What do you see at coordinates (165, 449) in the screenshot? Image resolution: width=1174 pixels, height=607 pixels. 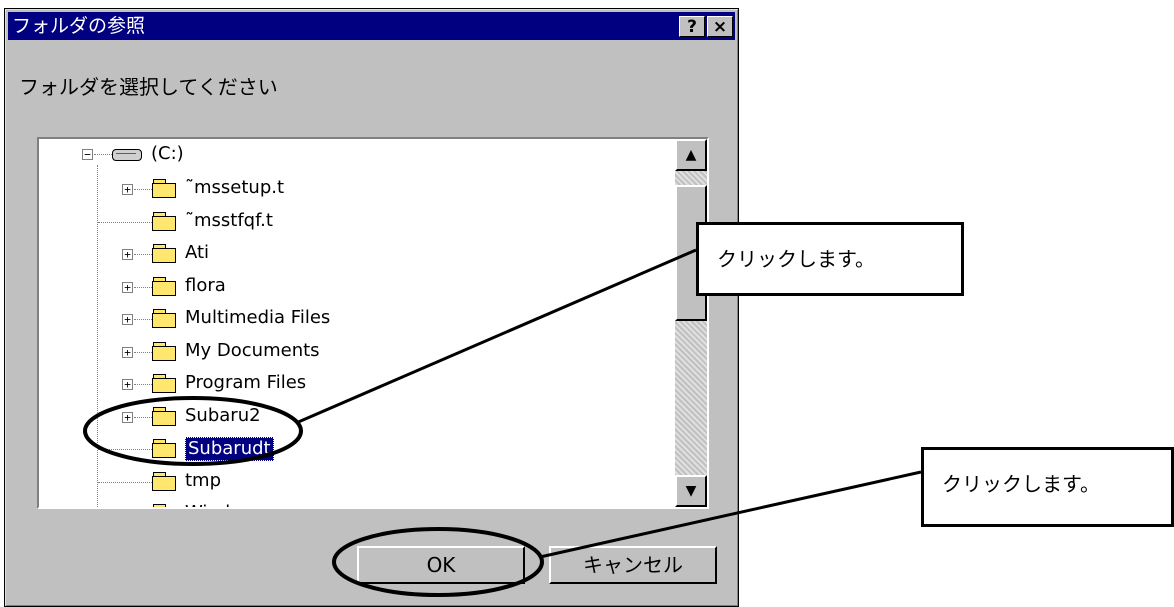 I see `open-folder-icon` at bounding box center [165, 449].